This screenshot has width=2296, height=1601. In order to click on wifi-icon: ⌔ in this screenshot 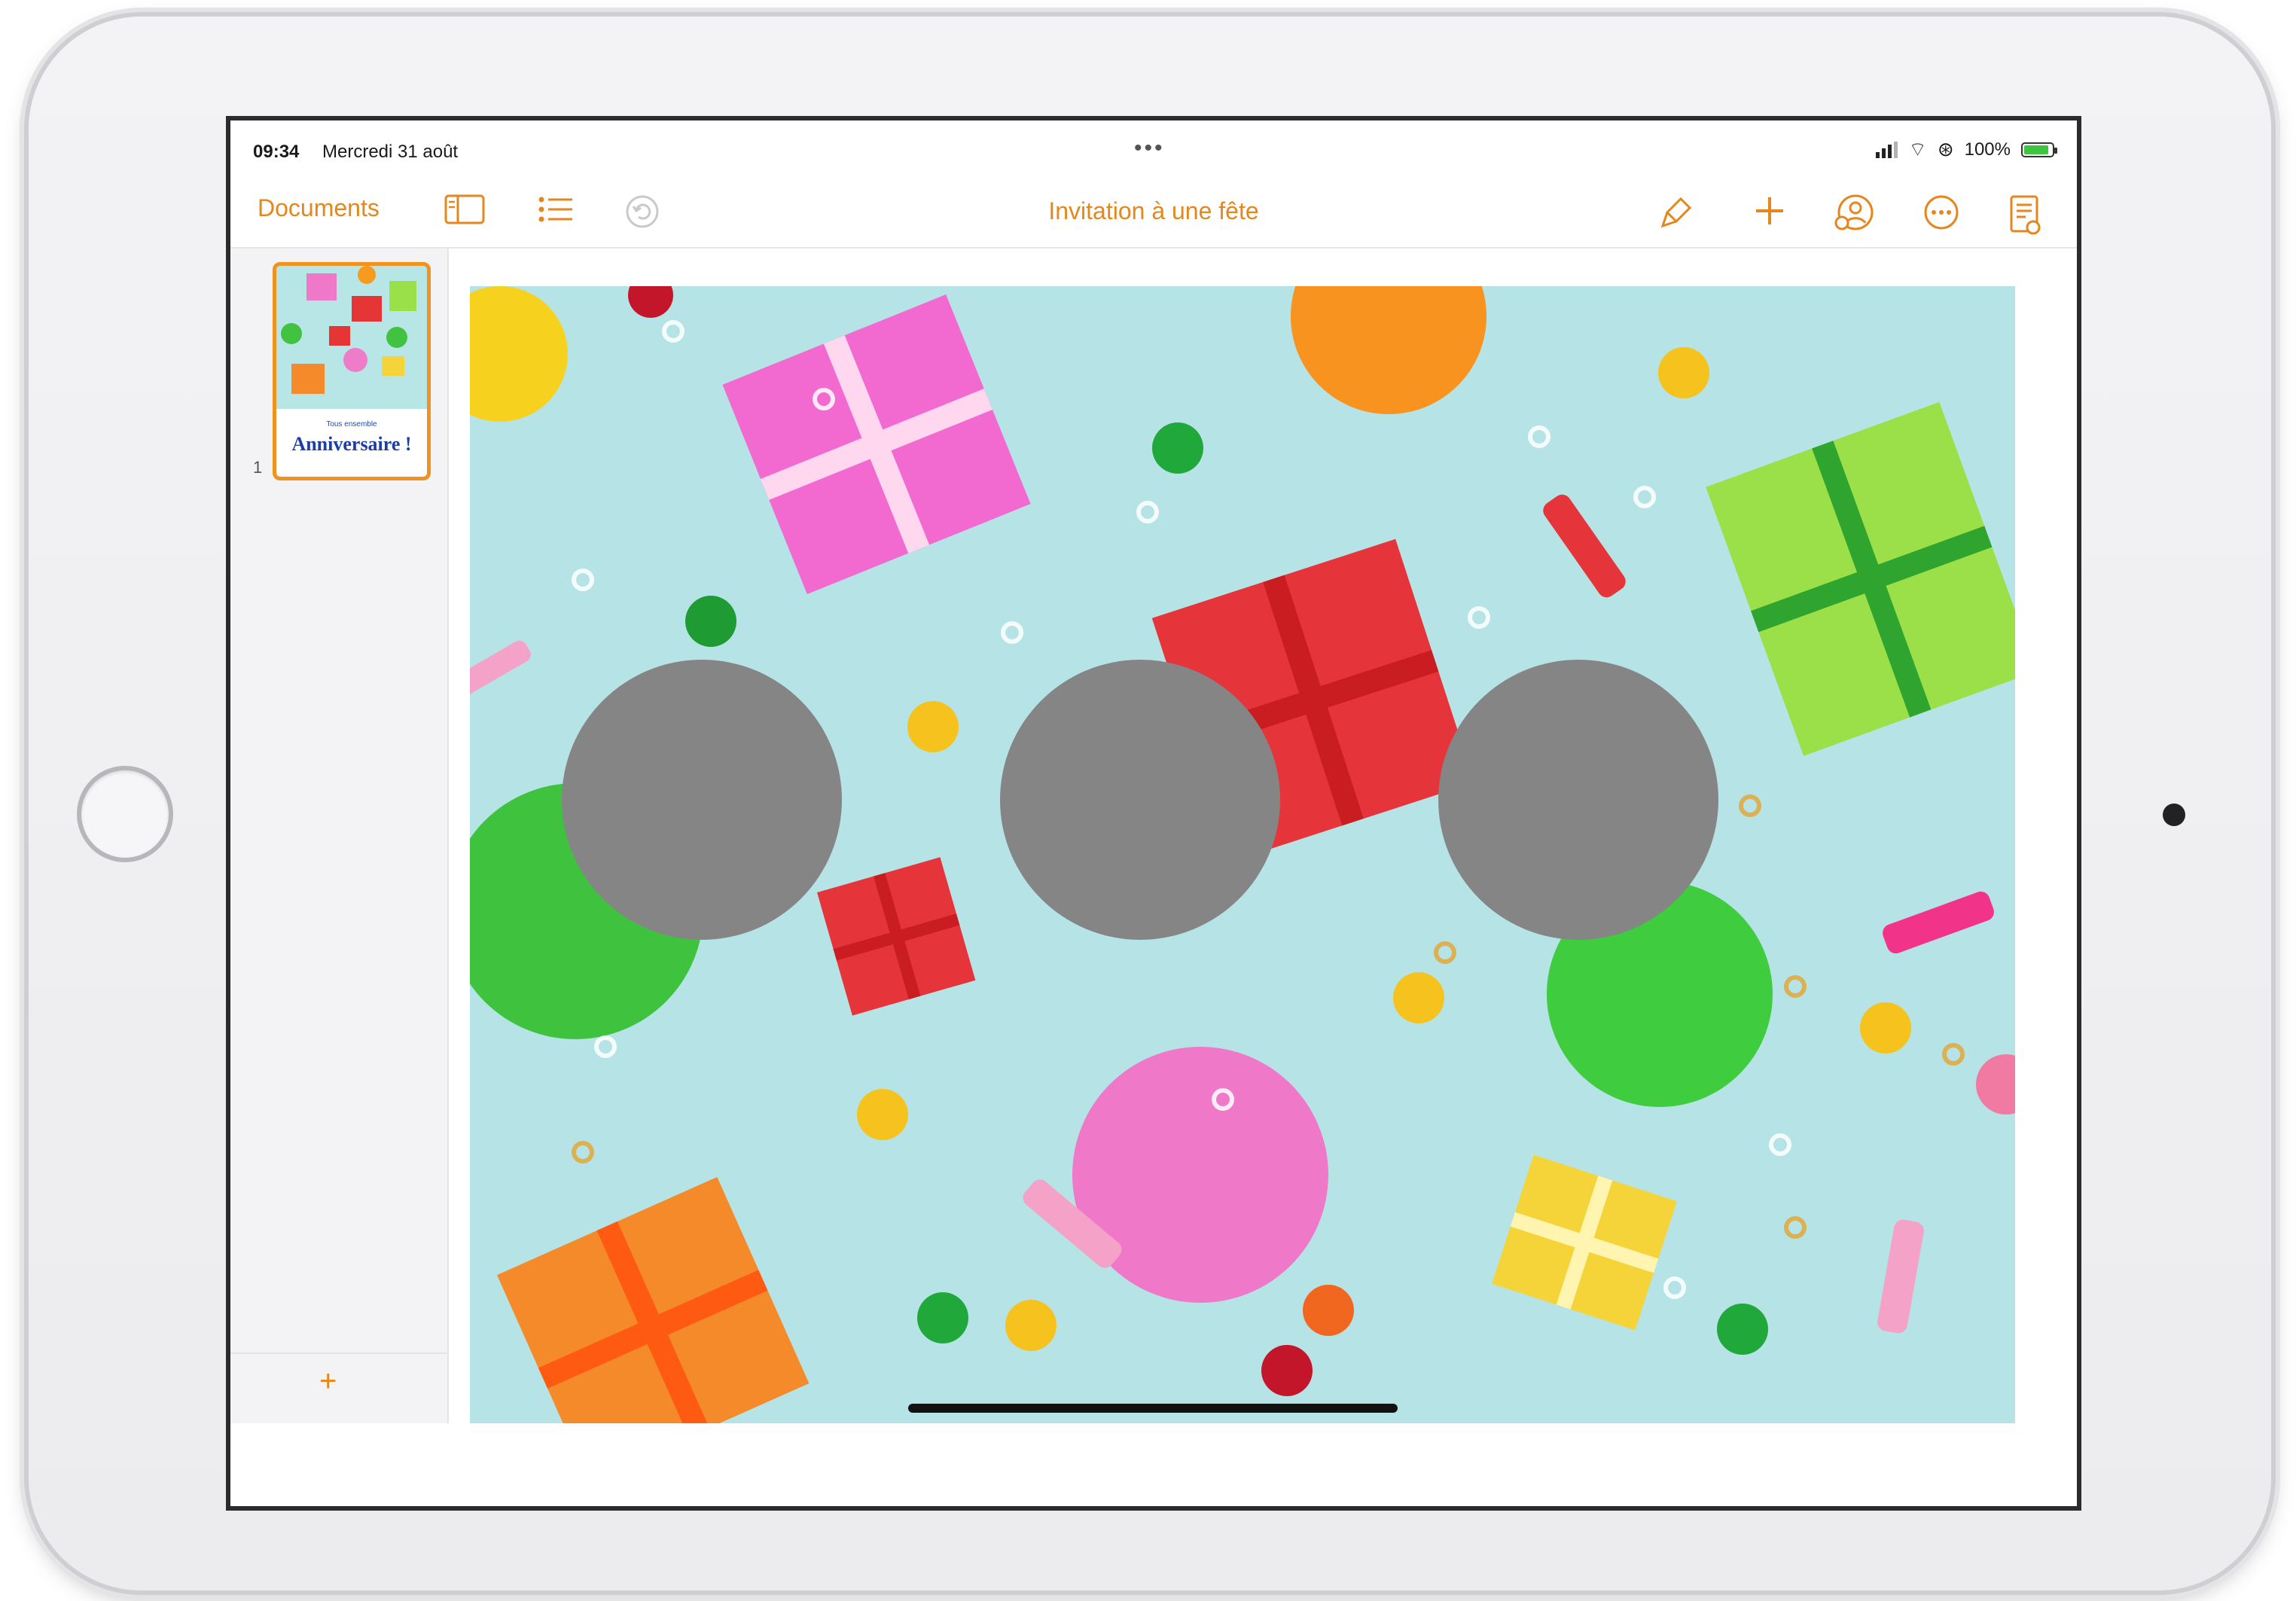, I will do `click(1918, 149)`.